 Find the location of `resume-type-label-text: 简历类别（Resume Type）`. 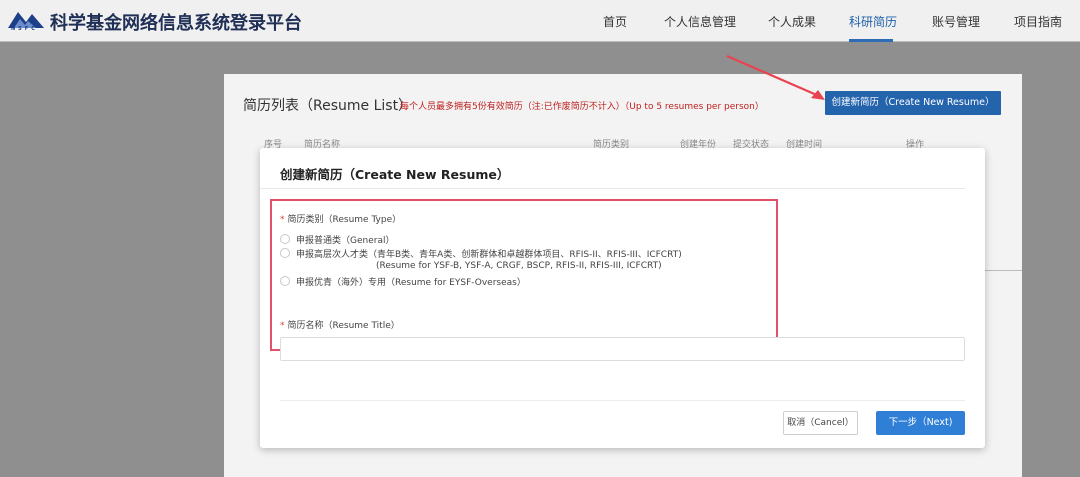

resume-type-label-text: 简历类别（Resume Type） is located at coordinates (344, 220).